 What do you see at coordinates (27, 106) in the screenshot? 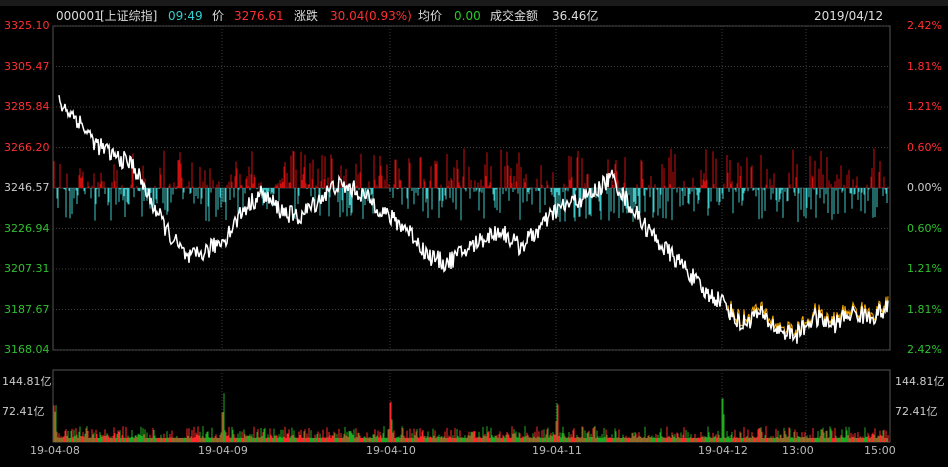
I see `left-axis-tick: 3285.84` at bounding box center [27, 106].